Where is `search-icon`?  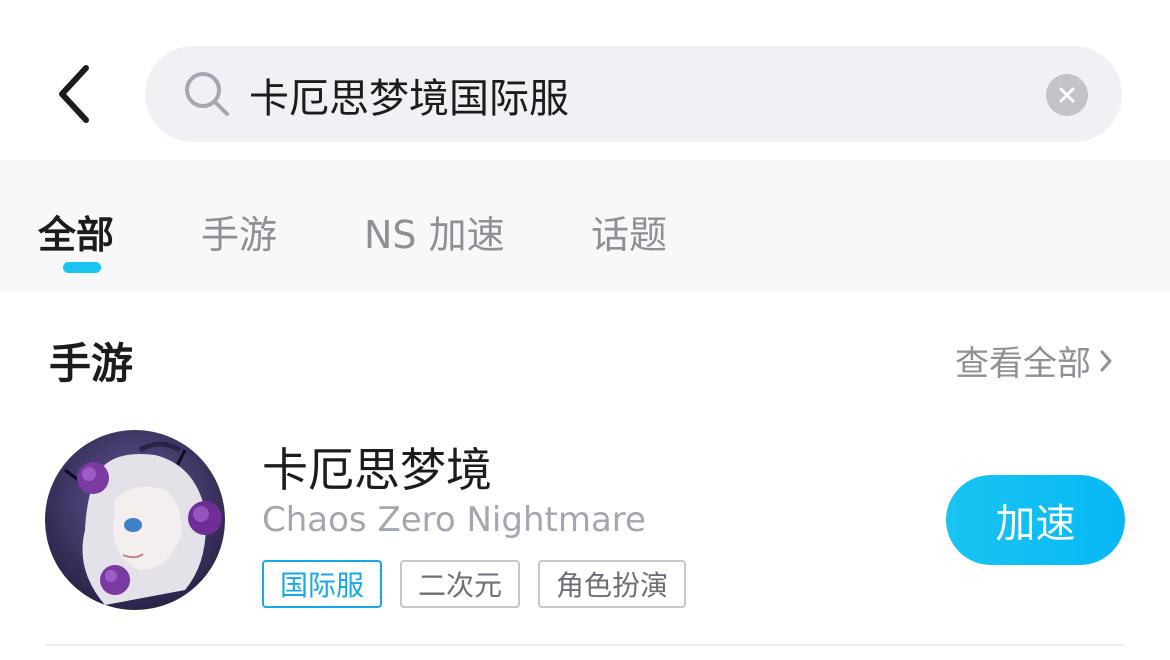
search-icon is located at coordinates (207, 94).